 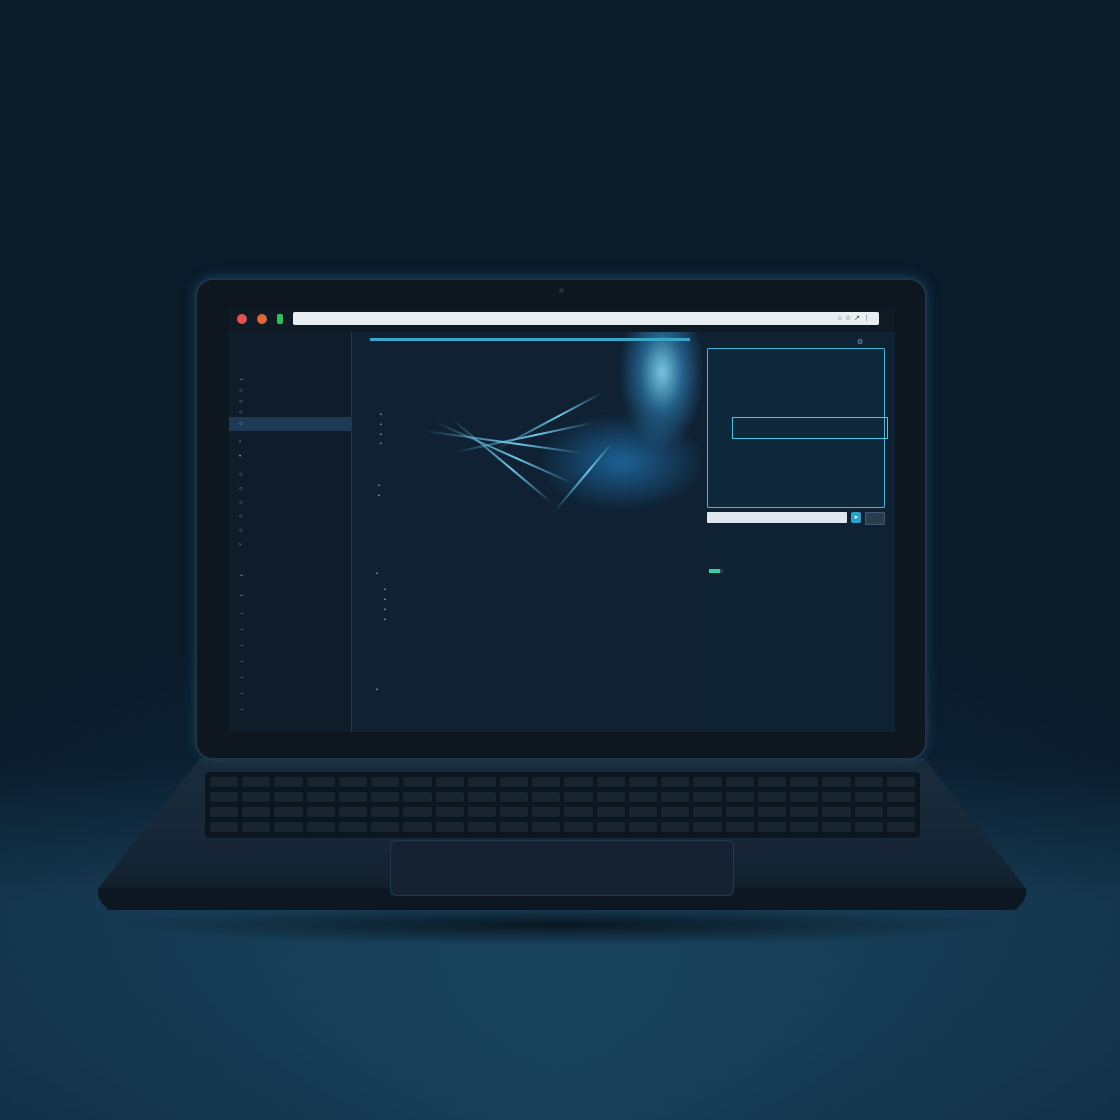 What do you see at coordinates (242, 319) in the screenshot?
I see `close-window-button` at bounding box center [242, 319].